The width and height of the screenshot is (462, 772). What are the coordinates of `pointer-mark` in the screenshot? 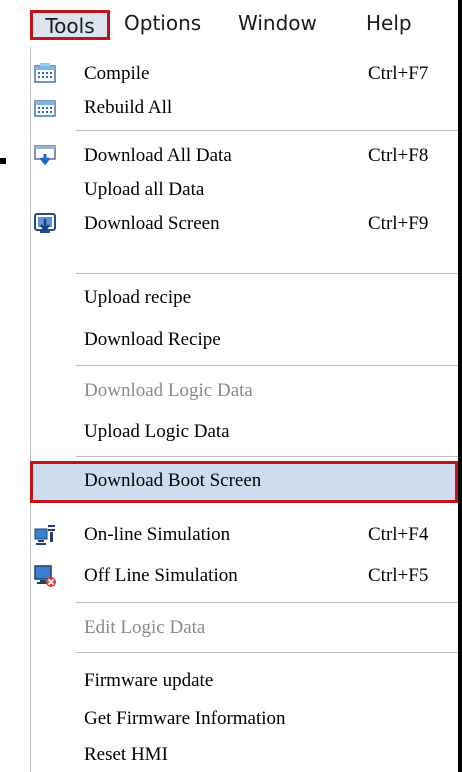 It's located at (3, 161).